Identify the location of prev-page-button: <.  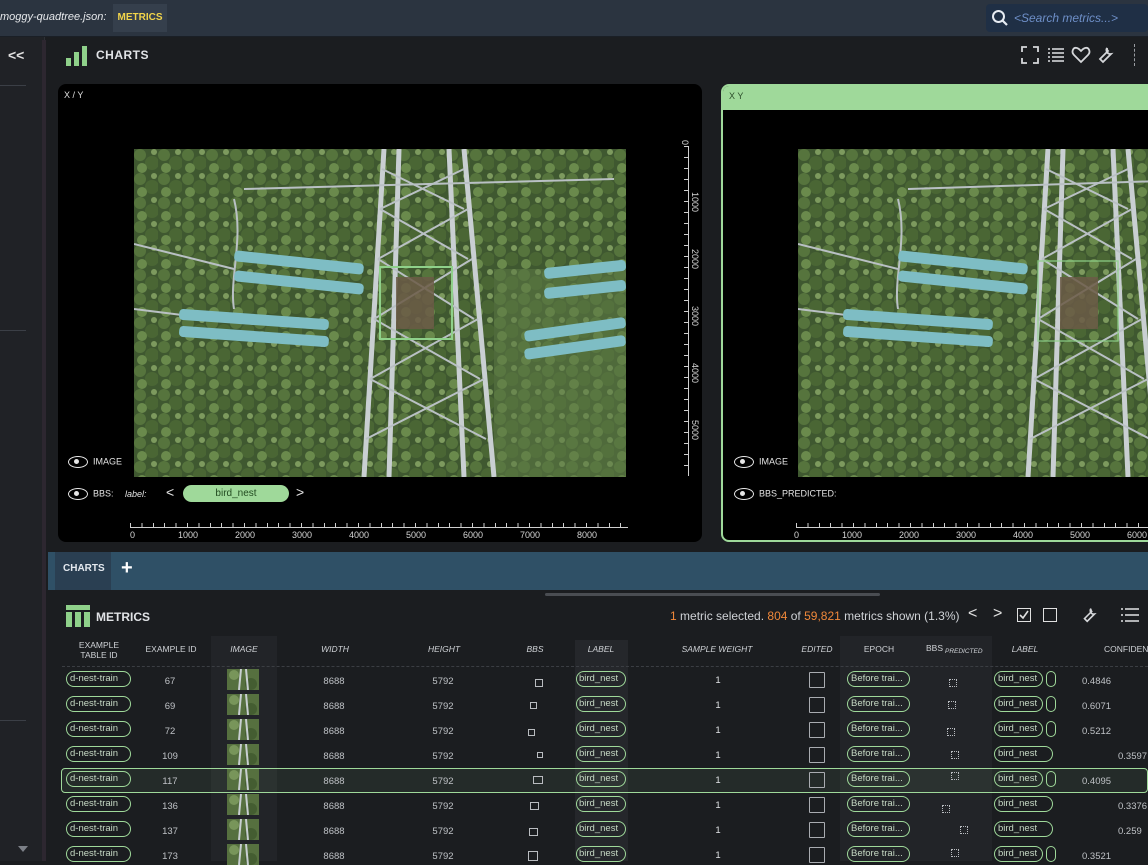
(972, 614).